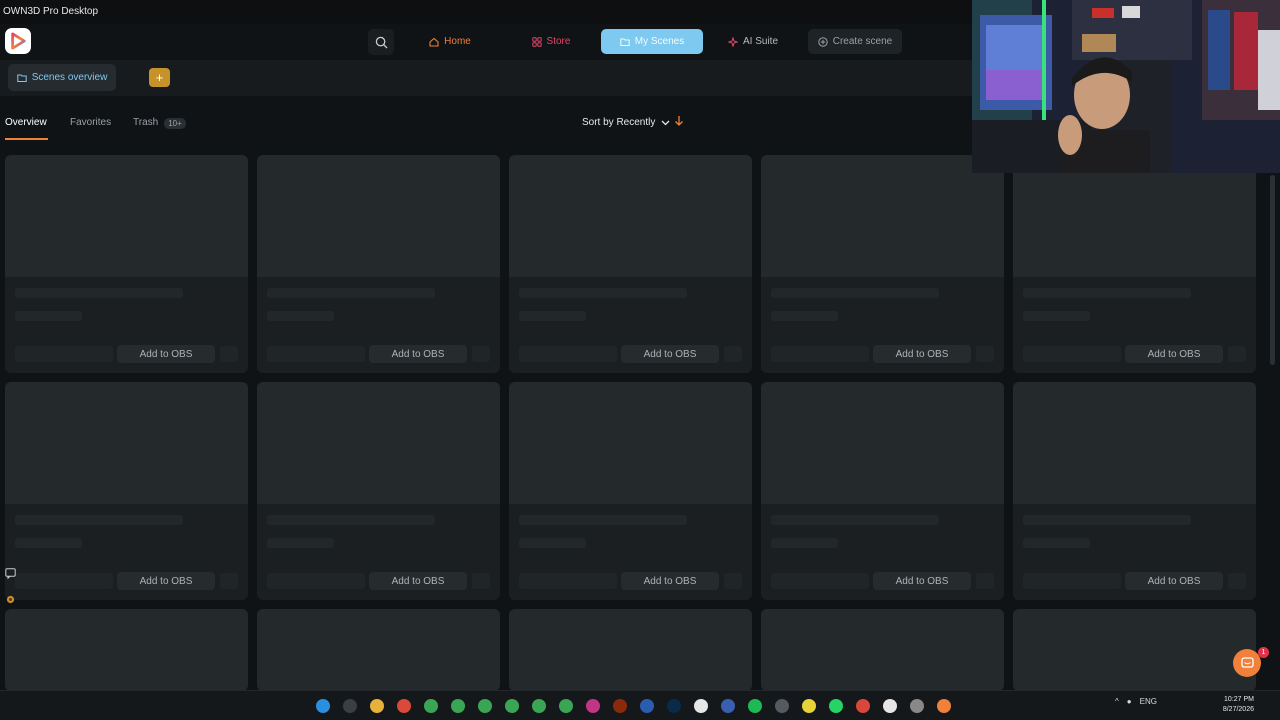 The image size is (1280, 720). Describe the element at coordinates (551, 41) in the screenshot. I see `nav-store: Store` at that location.